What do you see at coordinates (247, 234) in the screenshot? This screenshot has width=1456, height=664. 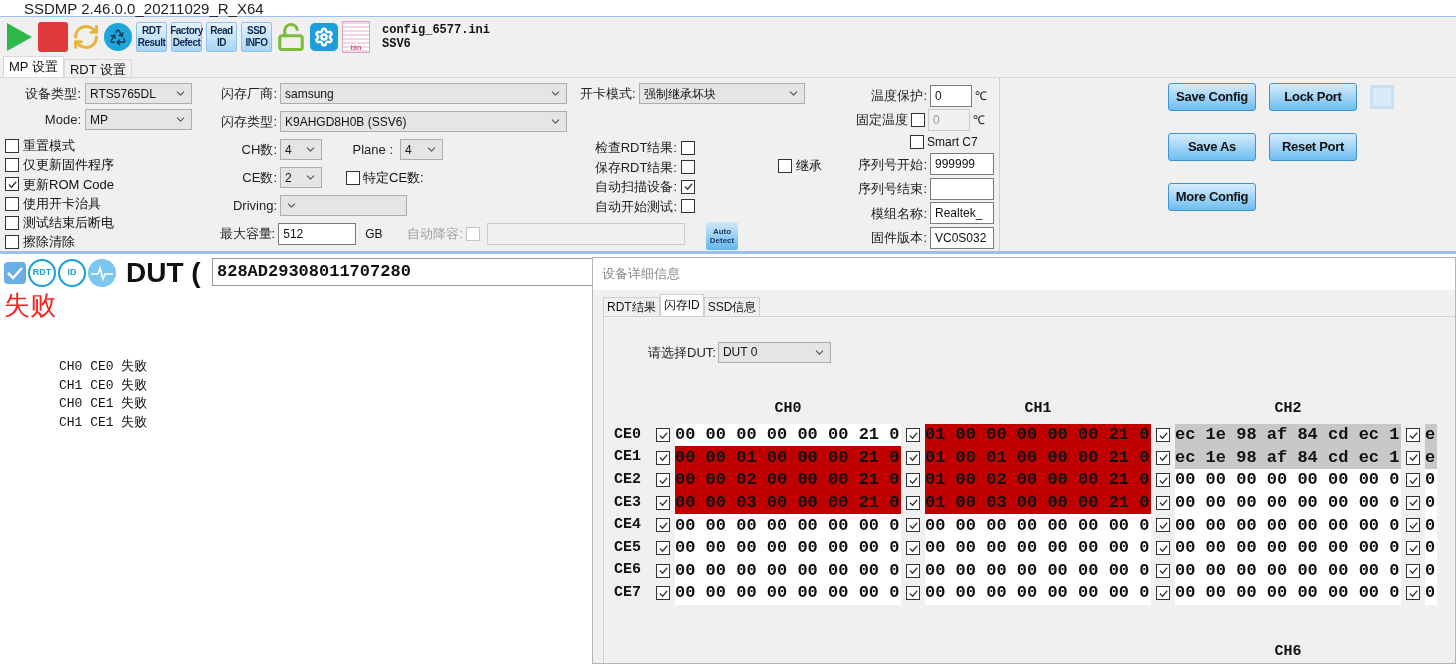 I see `field-label: 最大容量:` at bounding box center [247, 234].